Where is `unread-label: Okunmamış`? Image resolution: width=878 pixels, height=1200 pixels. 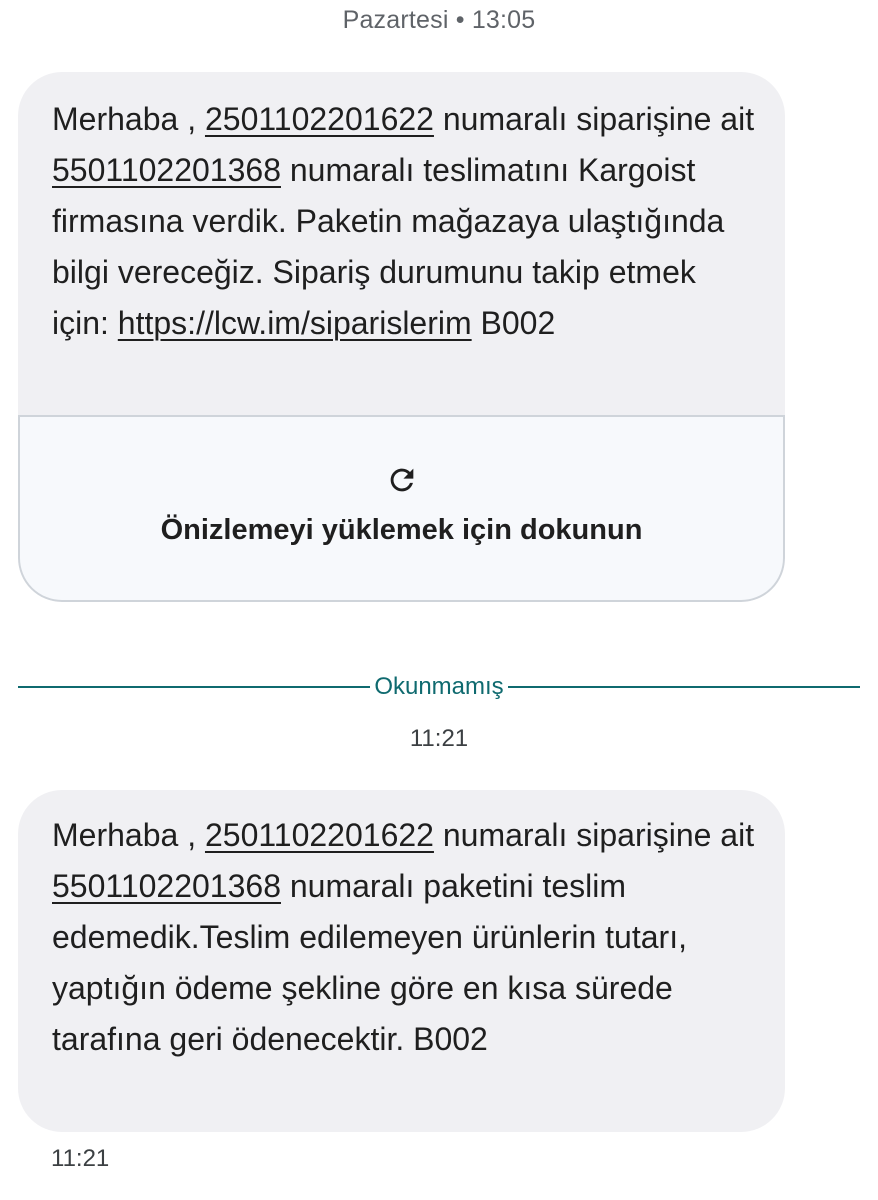
unread-label: Okunmamış is located at coordinates (439, 686).